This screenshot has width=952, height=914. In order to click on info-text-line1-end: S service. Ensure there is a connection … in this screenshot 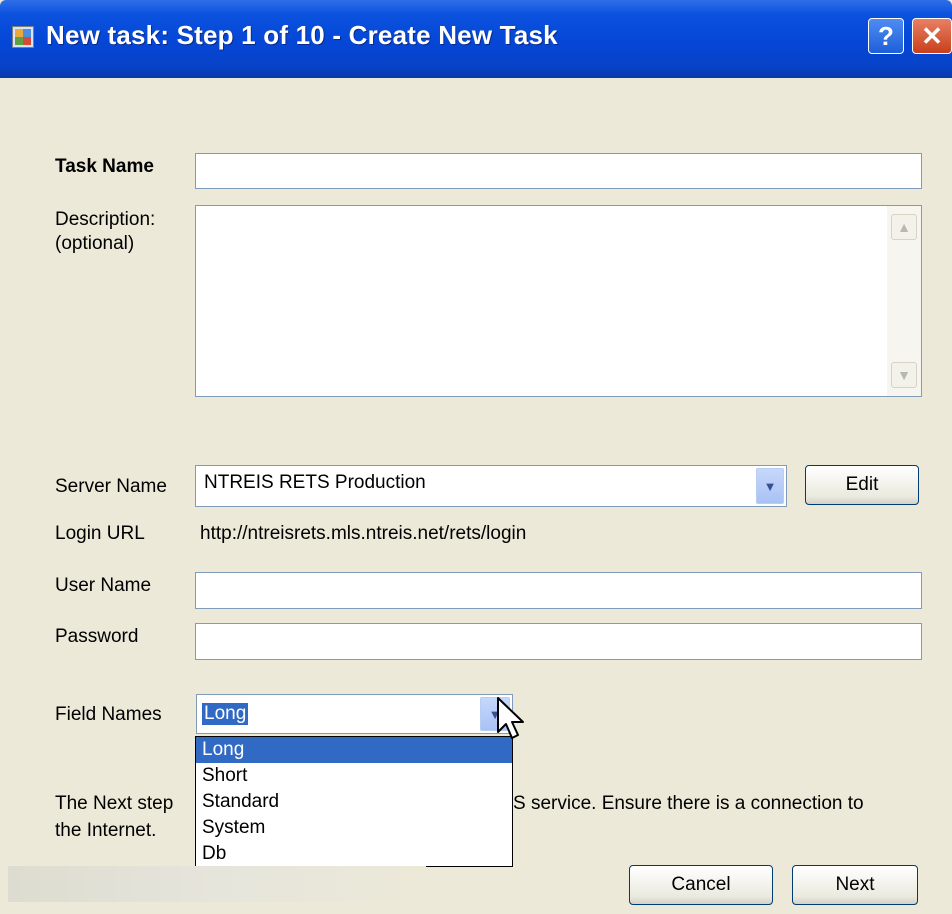, I will do `click(688, 803)`.